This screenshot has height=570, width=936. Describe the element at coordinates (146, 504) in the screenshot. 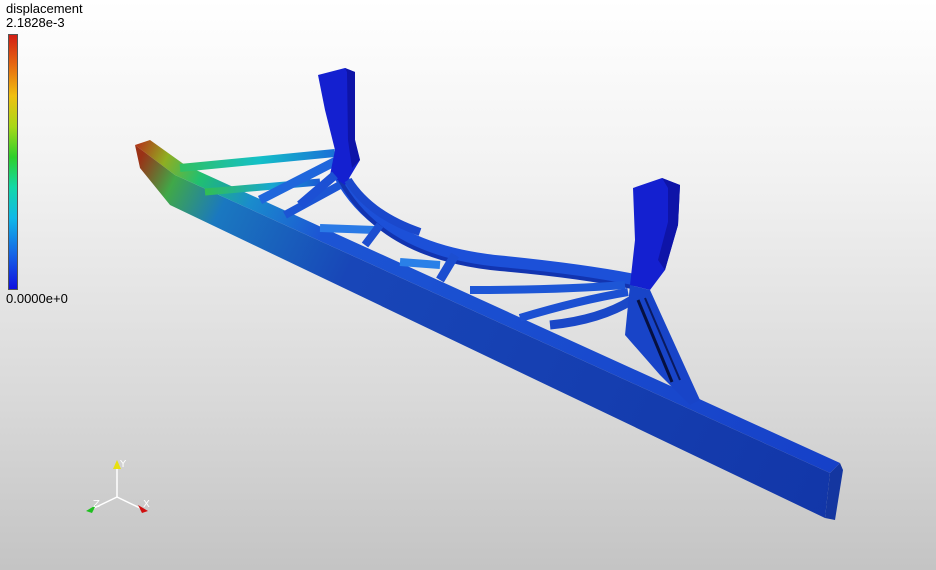

I see `x-axis-label: X` at that location.